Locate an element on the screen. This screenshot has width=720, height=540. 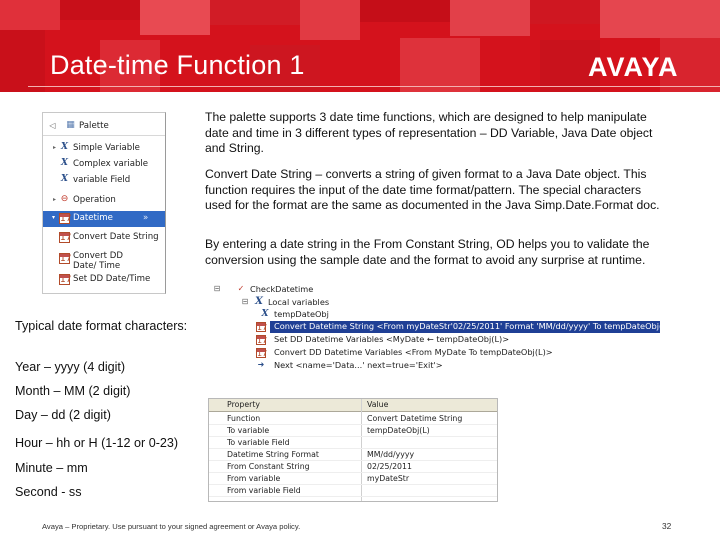
properties-header: Property Value is located at coordinates (353, 405).